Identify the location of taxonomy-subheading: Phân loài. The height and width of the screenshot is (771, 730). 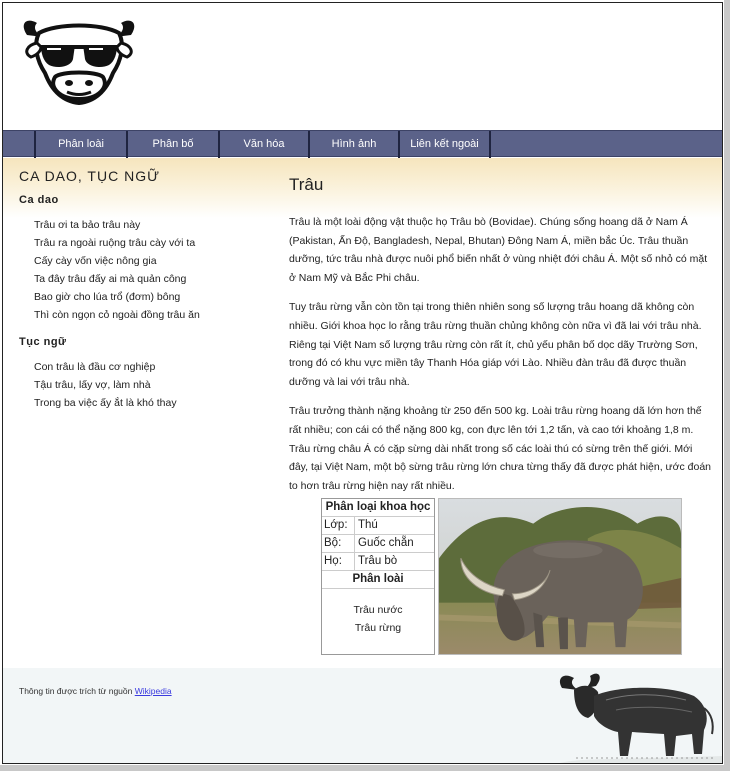
(378, 580).